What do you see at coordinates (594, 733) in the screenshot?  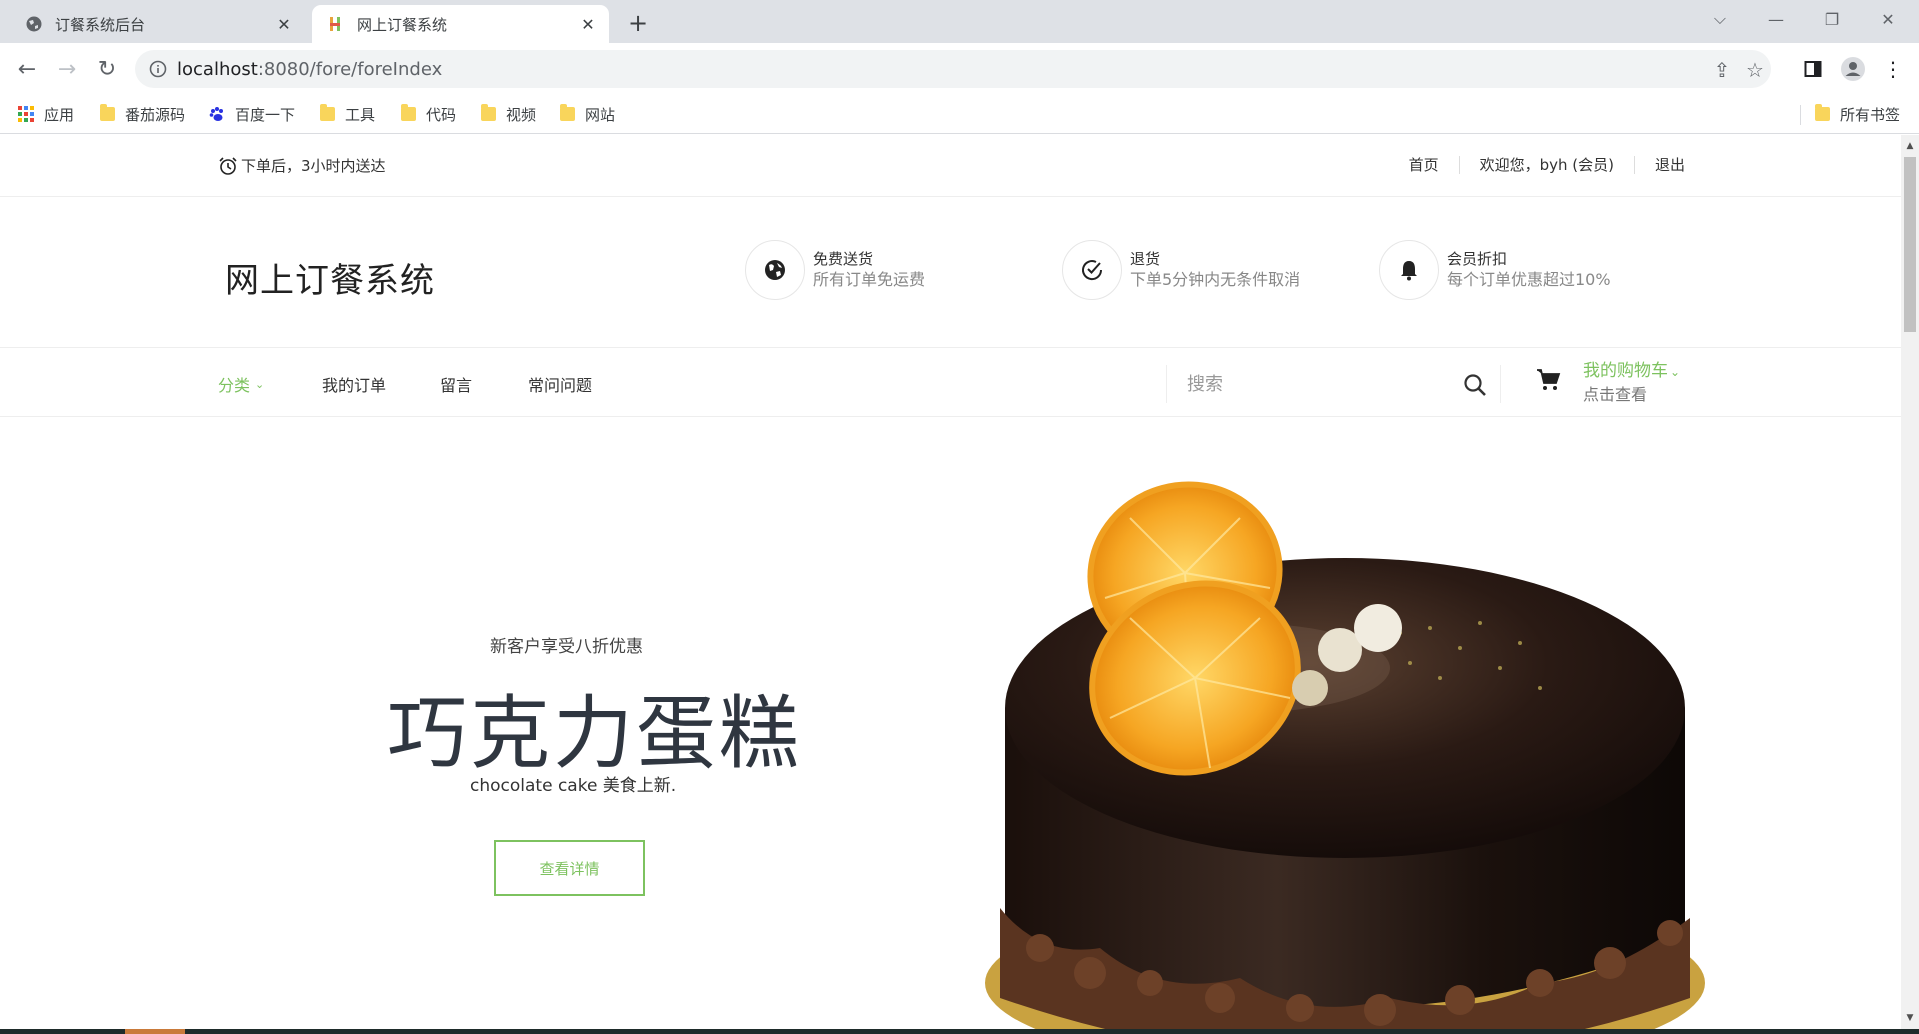 I see `hero-title: 巧克力蛋糕` at bounding box center [594, 733].